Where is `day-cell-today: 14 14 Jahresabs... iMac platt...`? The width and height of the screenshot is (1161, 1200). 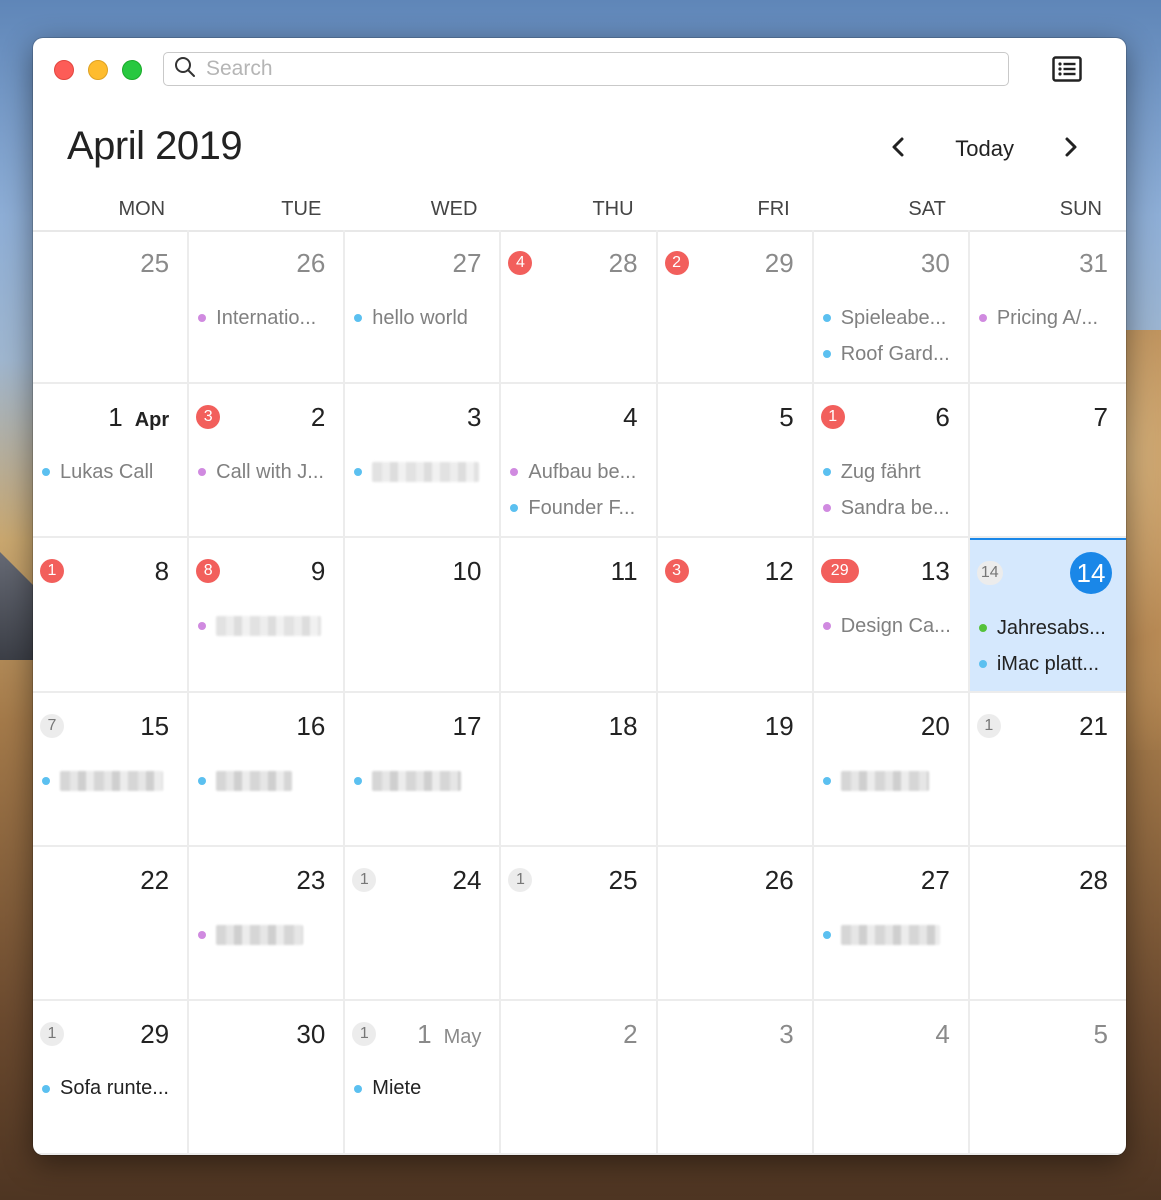
day-cell-today: 14 14 Jahresabs... iMac platt... is located at coordinates (1047, 615).